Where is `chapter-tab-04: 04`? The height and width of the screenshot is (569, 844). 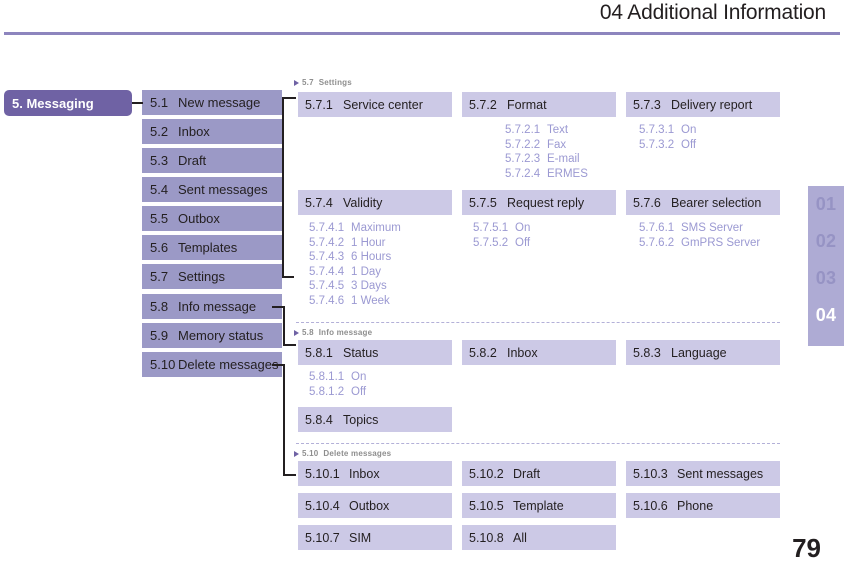
chapter-tab-04: 04 is located at coordinates (826, 315).